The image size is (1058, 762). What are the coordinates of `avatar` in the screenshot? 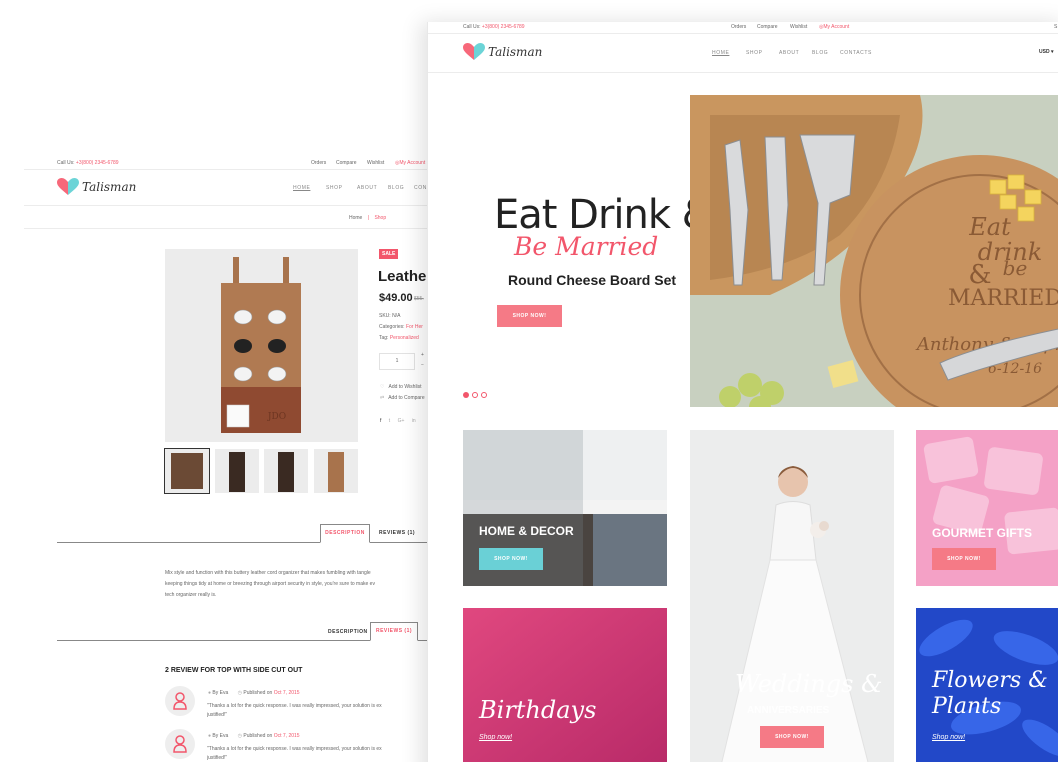 It's located at (180, 744).